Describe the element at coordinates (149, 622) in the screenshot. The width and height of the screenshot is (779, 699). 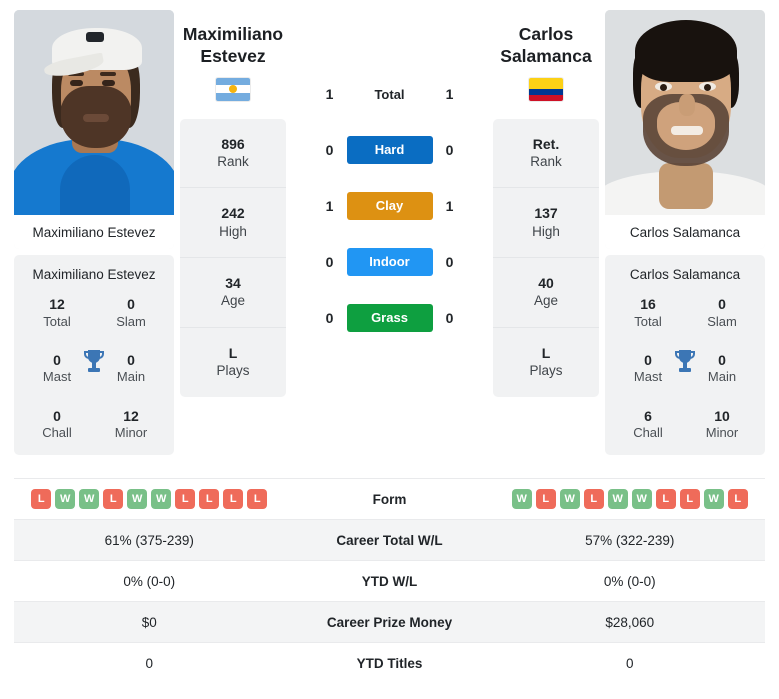
I see `left-career-prize-money: $0` at that location.